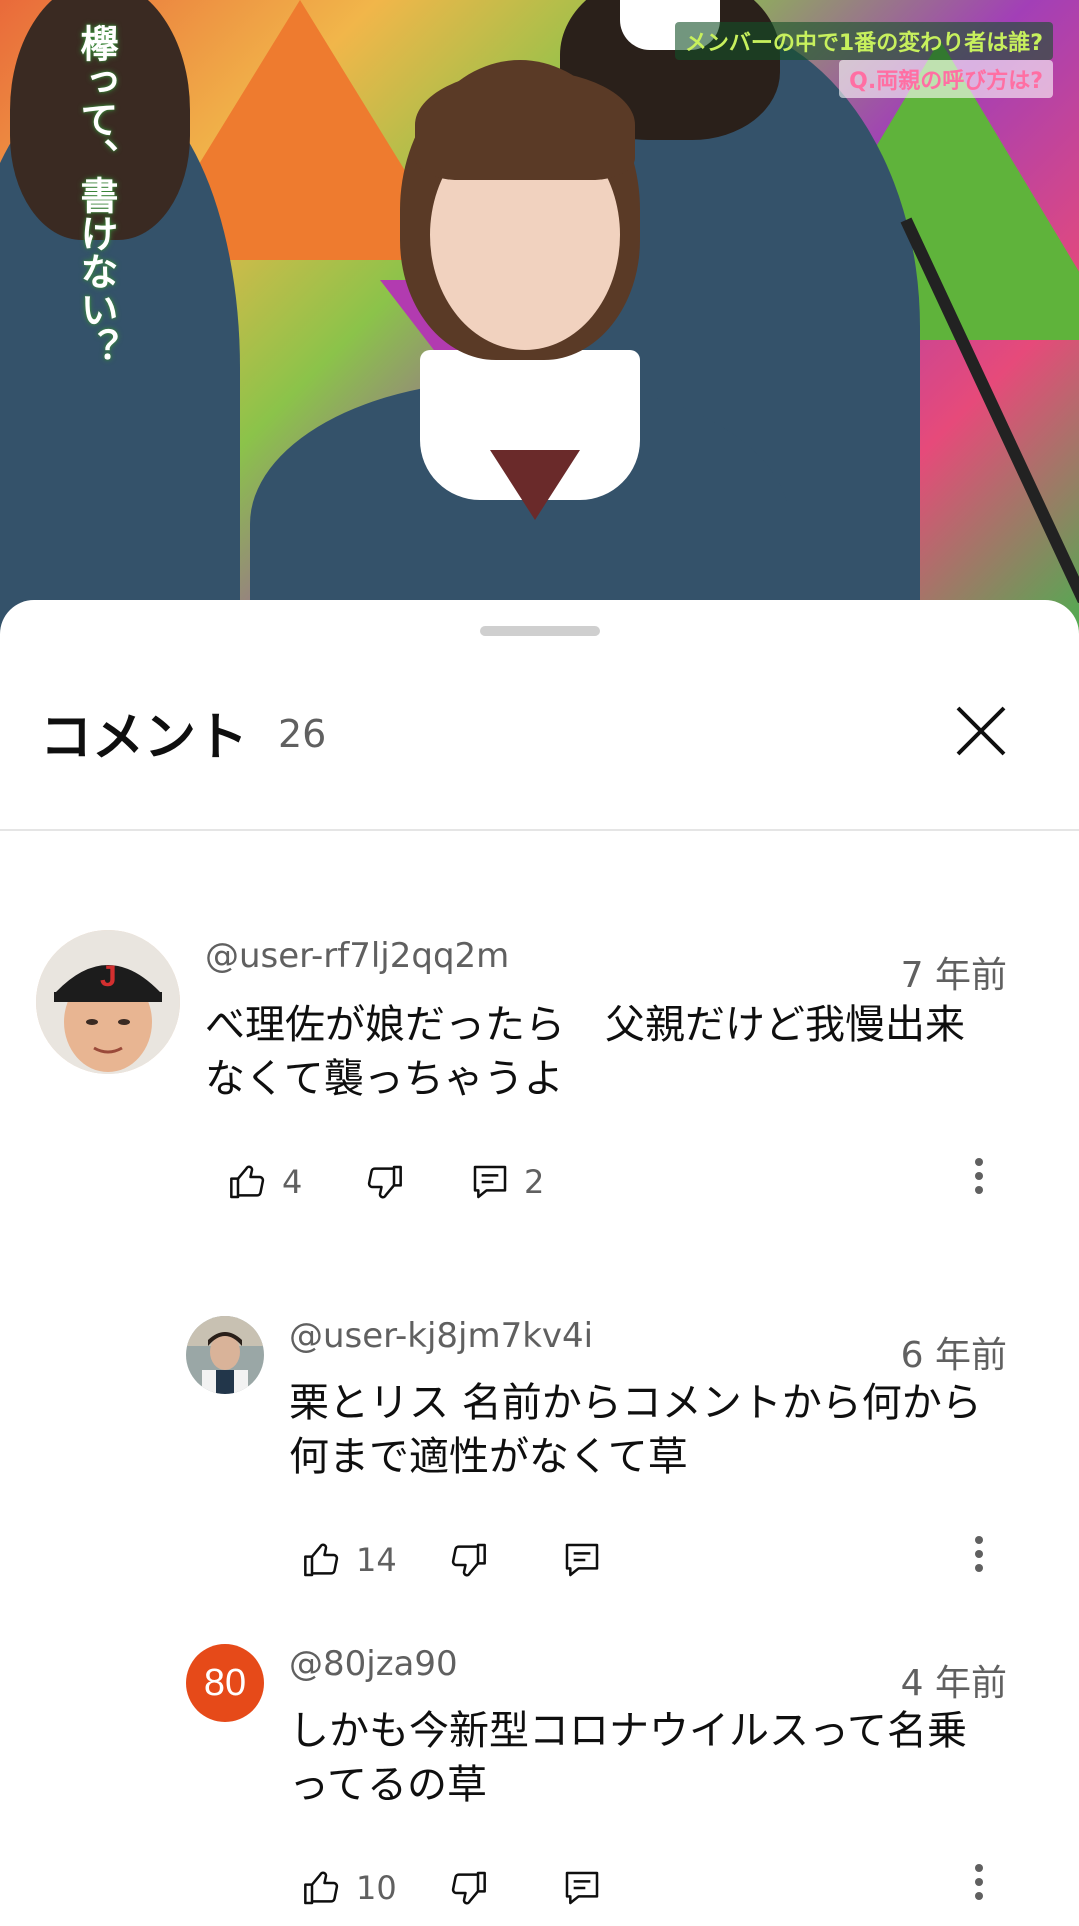  I want to click on close-icon, so click(981, 731).